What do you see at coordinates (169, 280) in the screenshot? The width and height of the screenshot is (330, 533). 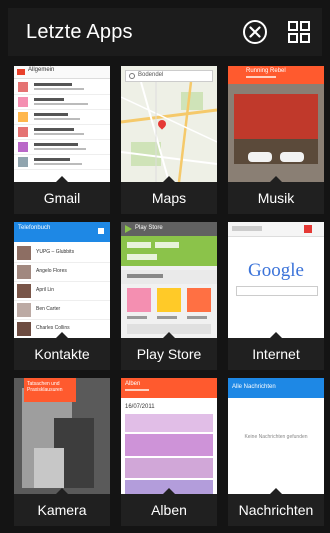 I see `playstore-thumbnail: Play Store` at bounding box center [169, 280].